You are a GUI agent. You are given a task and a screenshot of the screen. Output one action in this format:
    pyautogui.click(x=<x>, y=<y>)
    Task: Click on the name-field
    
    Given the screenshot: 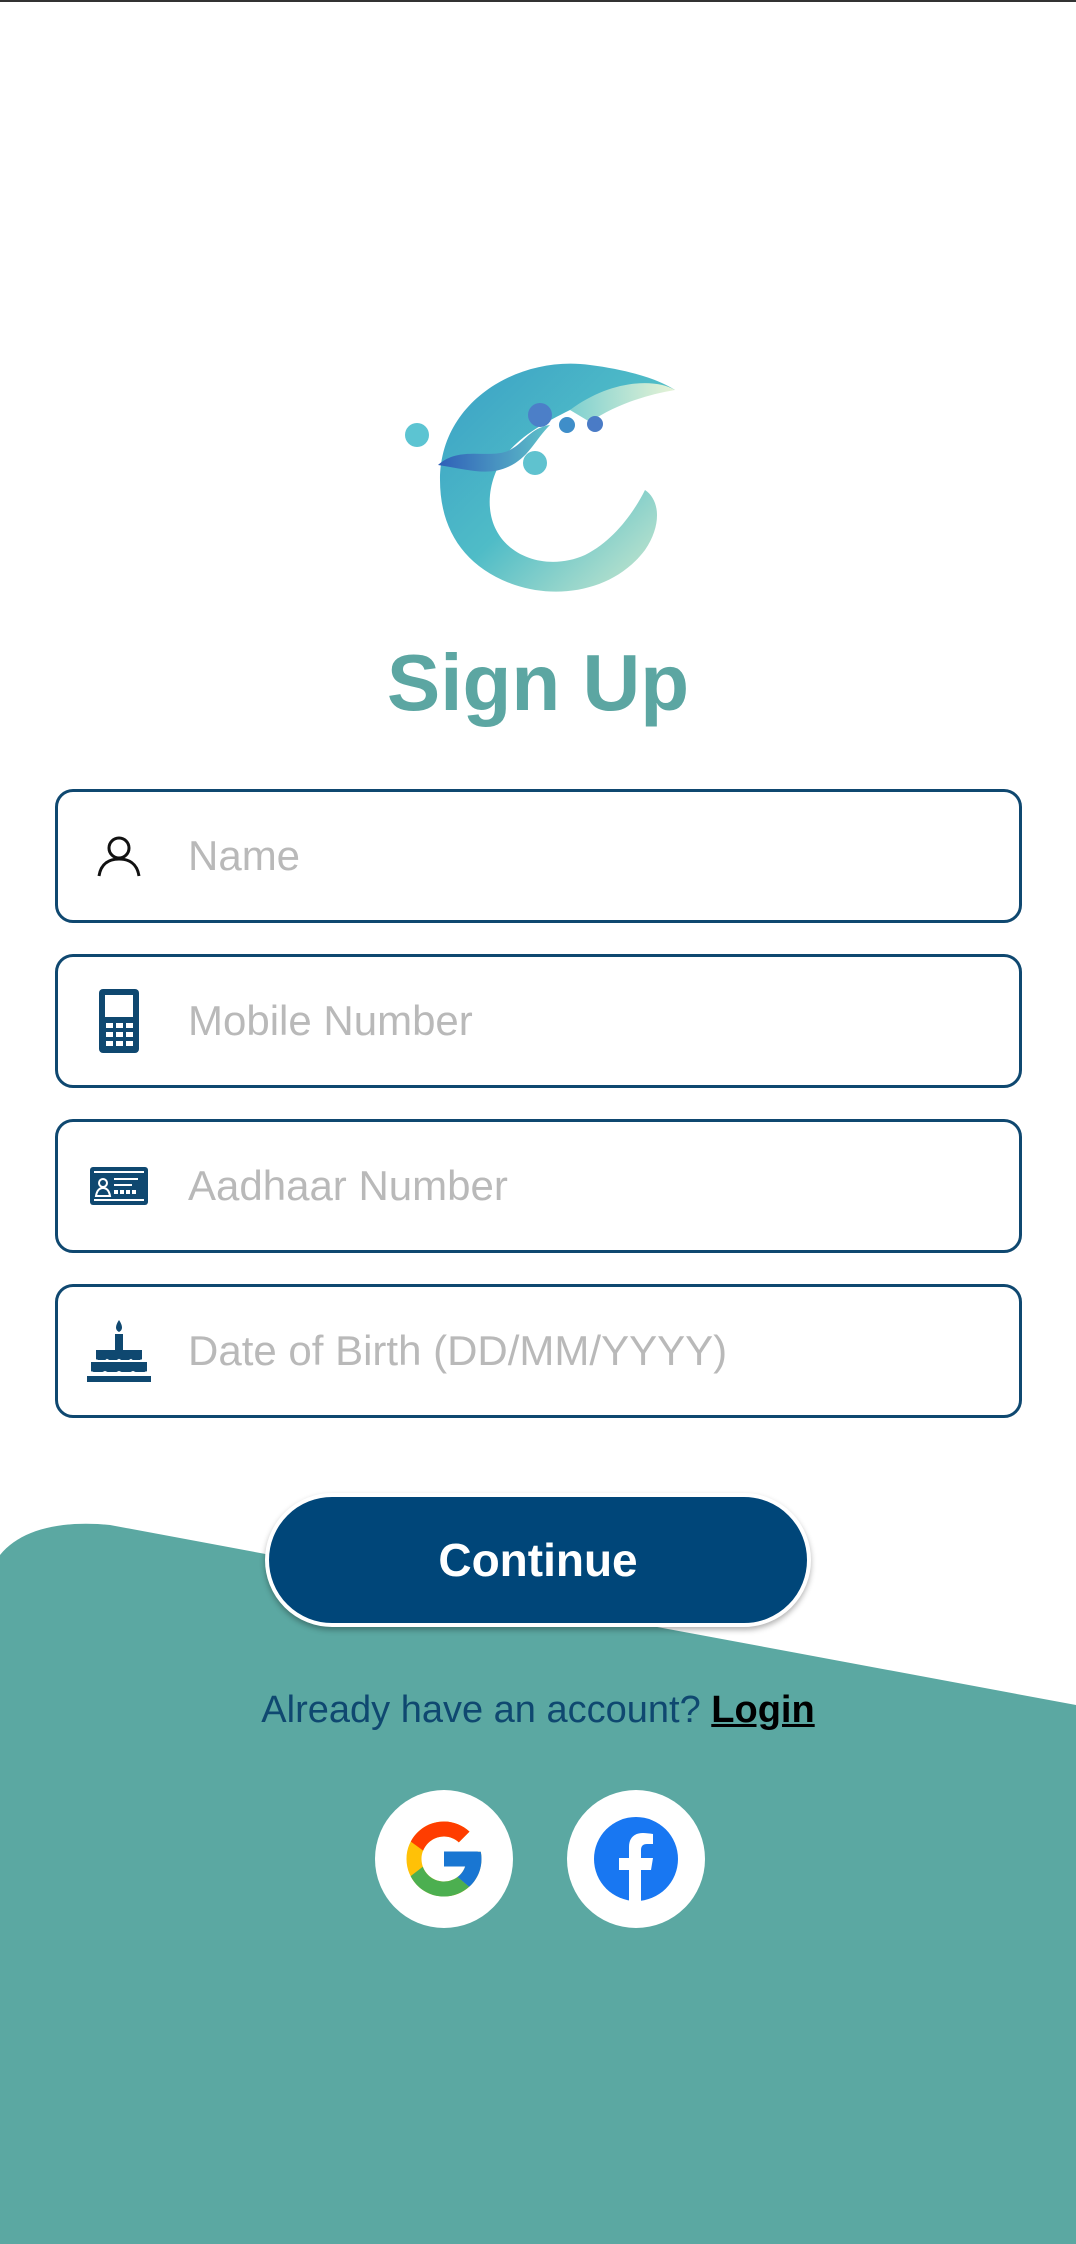 What is the action you would take?
    pyautogui.click(x=538, y=856)
    